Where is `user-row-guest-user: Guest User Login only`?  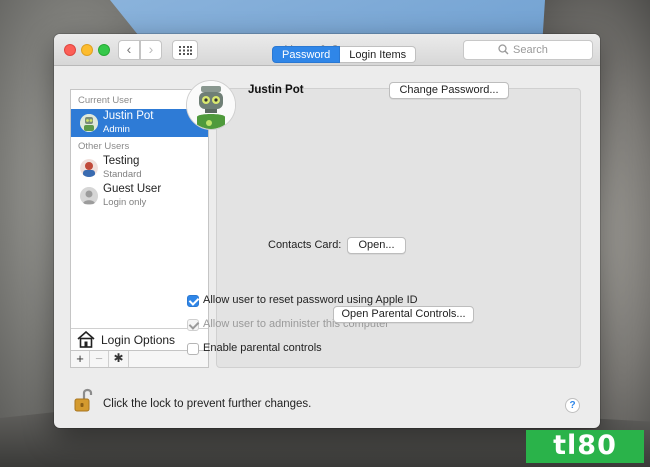 user-row-guest-user: Guest User Login only is located at coordinates (139, 196).